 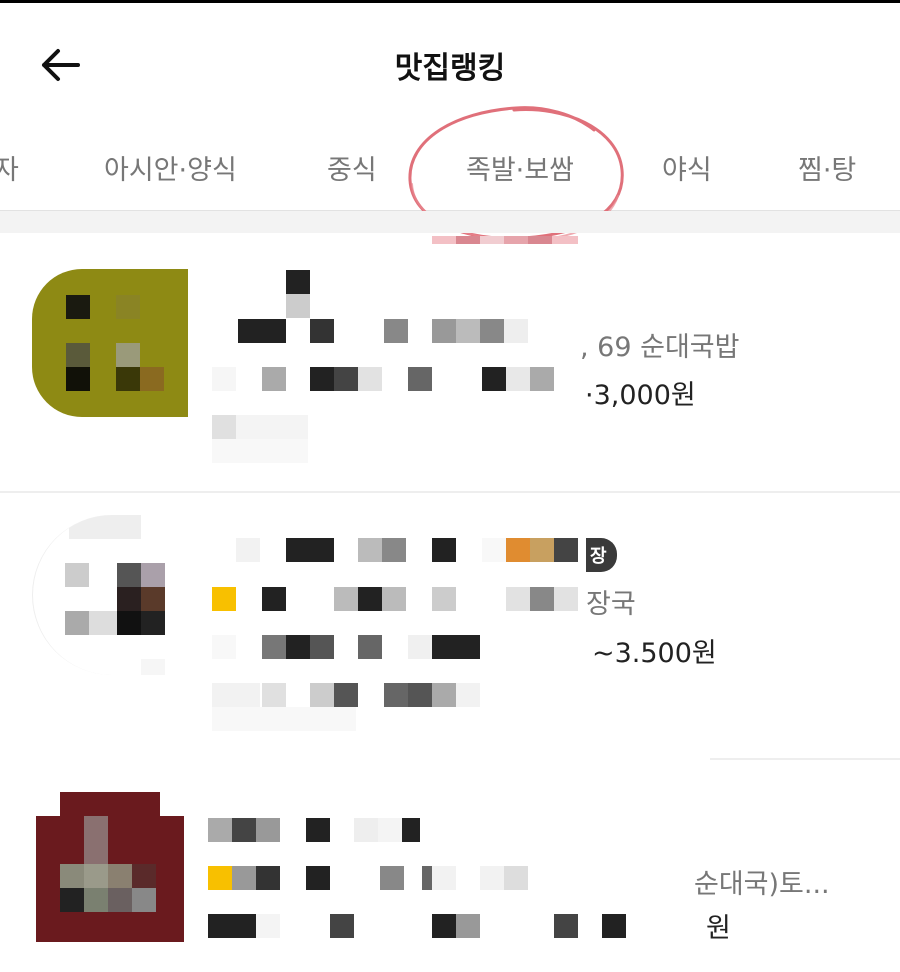 What do you see at coordinates (601, 555) in the screenshot?
I see `status-badge: 장` at bounding box center [601, 555].